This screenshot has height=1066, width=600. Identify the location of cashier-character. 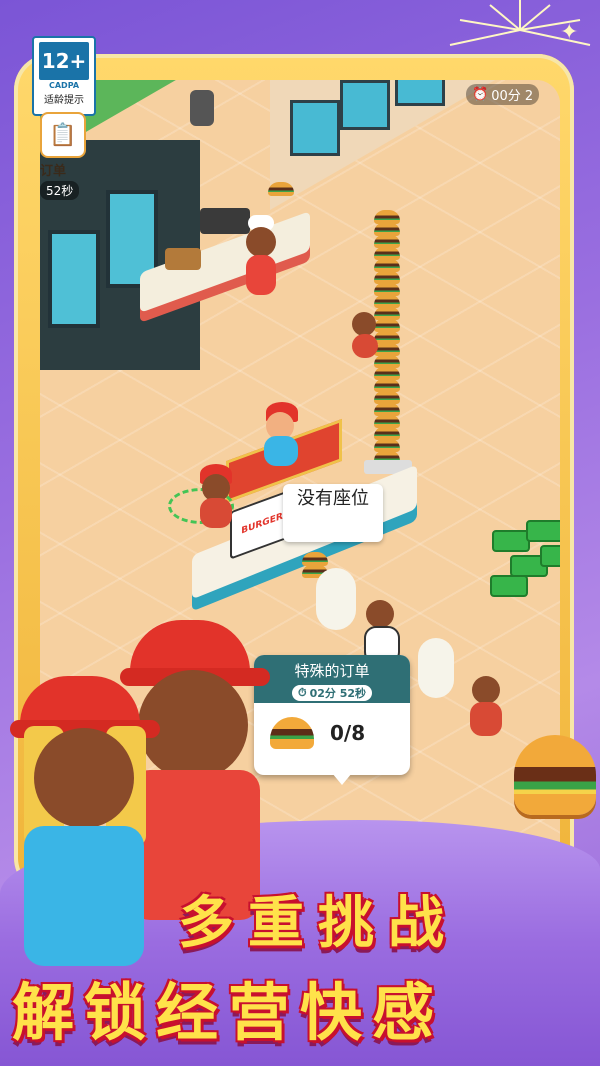
(216, 499).